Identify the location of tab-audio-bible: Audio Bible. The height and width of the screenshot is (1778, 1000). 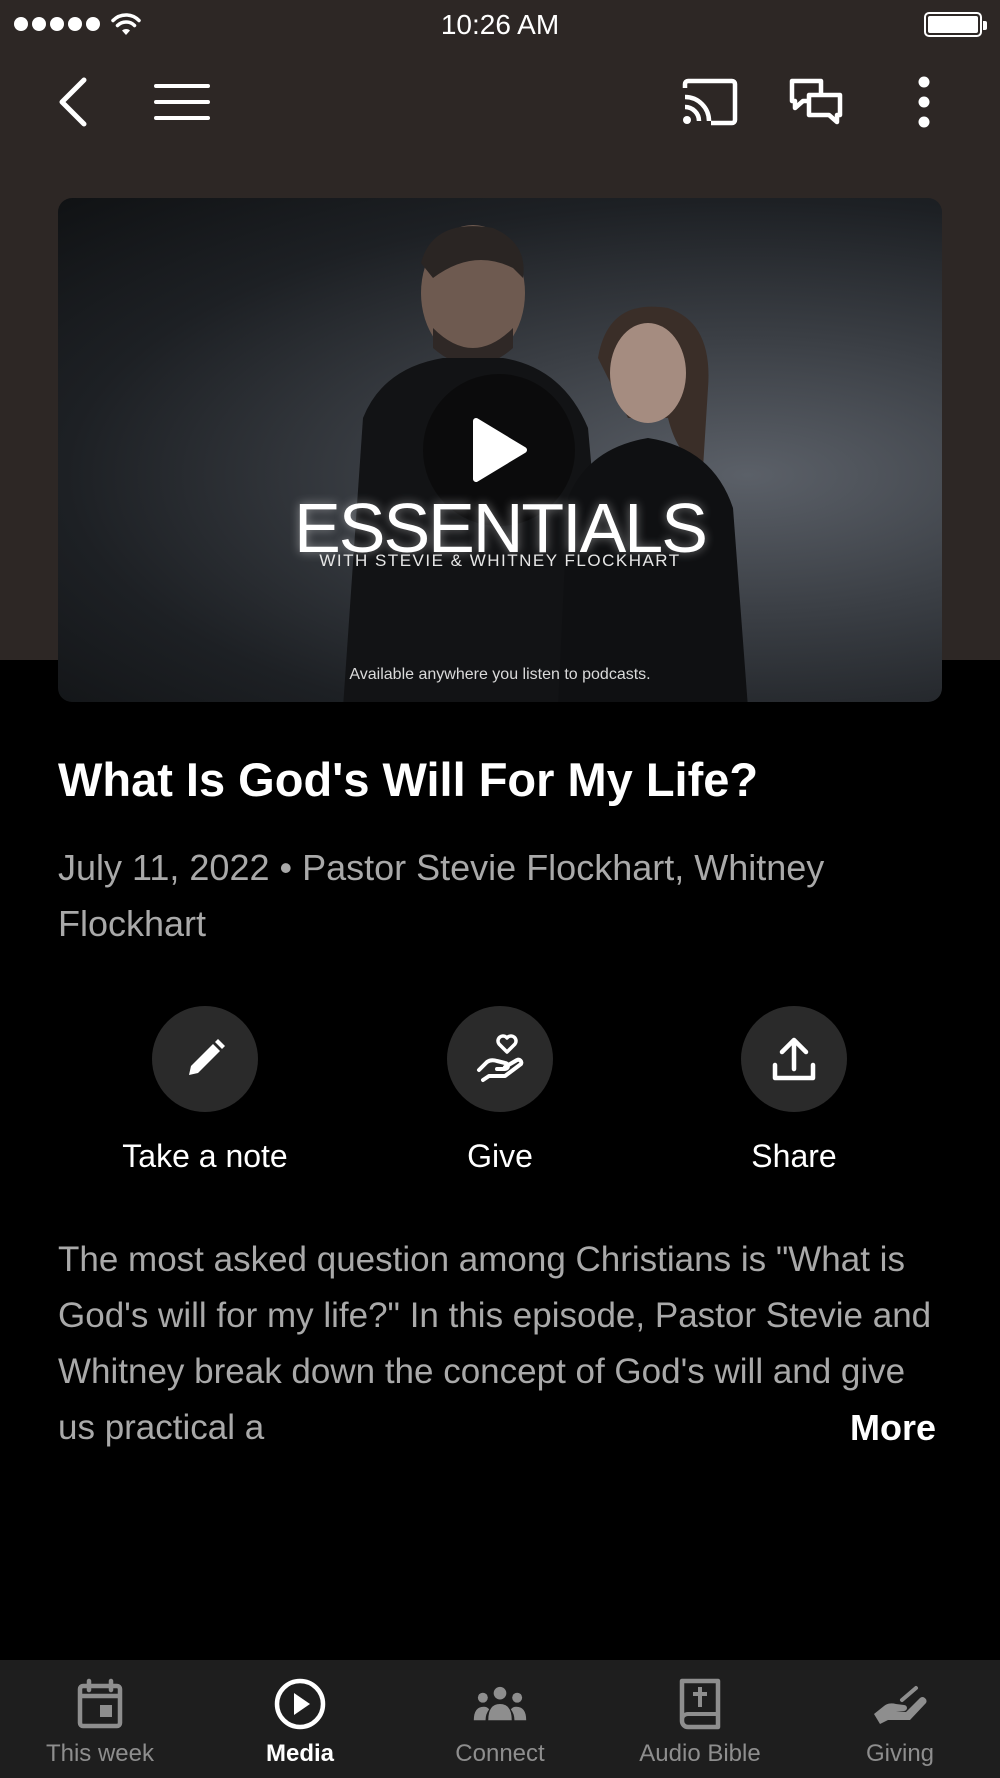
(700, 1719).